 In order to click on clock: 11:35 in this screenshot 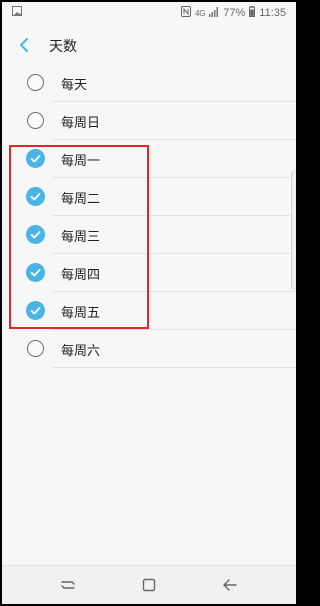, I will do `click(272, 13)`.